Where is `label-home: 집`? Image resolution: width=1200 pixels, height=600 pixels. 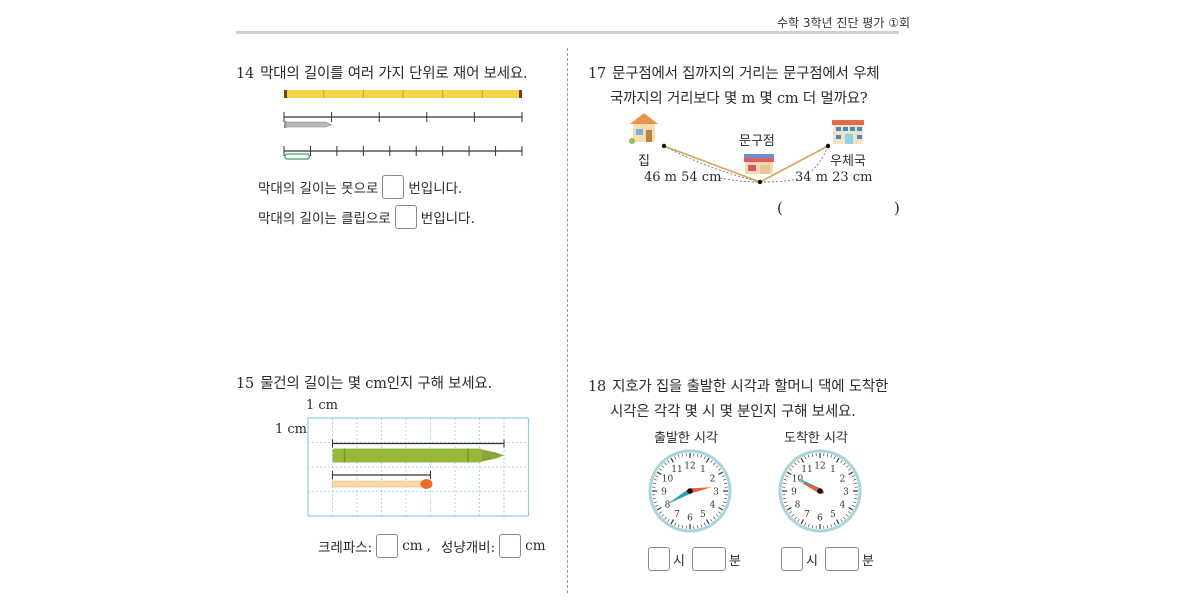 label-home: 집 is located at coordinates (644, 161).